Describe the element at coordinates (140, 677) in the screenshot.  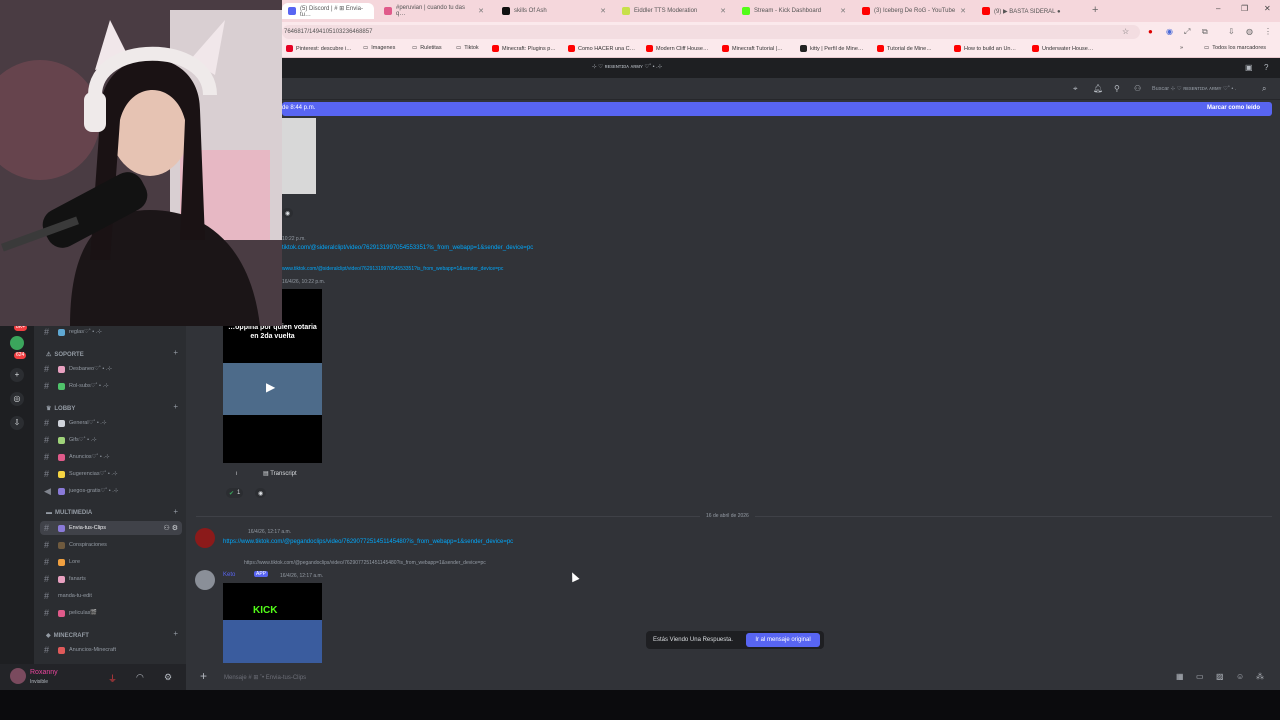
I see `headphones-icon: ◠` at that location.